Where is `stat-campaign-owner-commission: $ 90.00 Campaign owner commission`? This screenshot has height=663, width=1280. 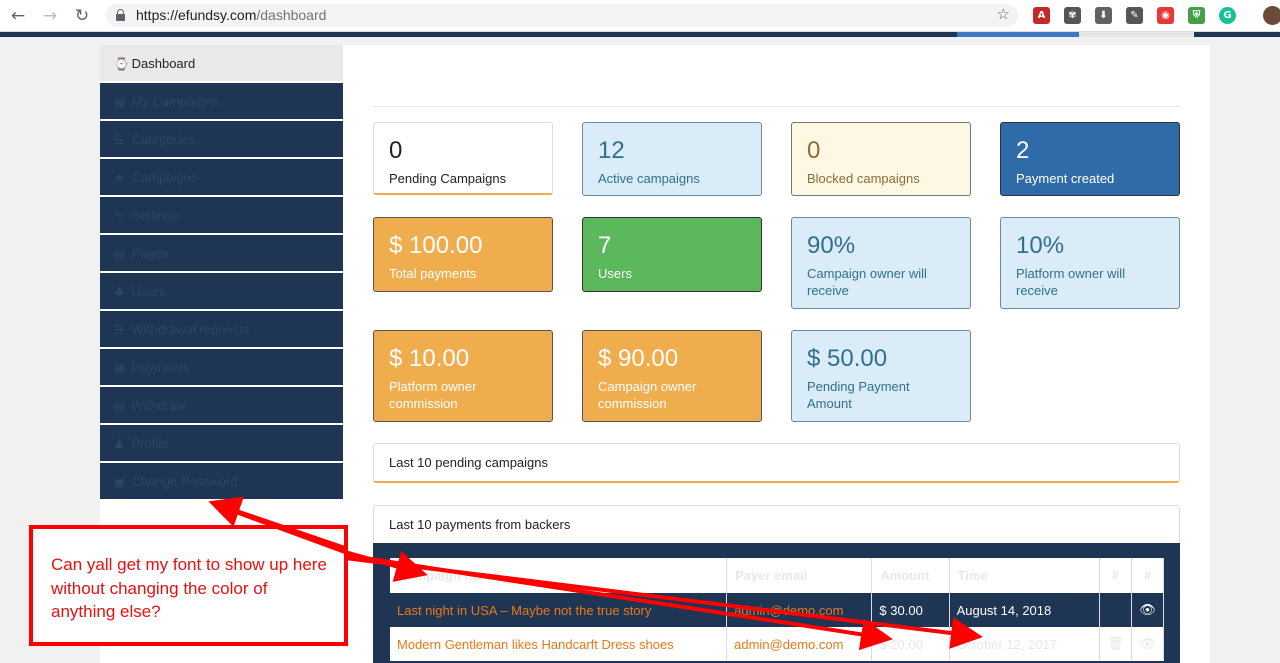
stat-campaign-owner-commission: $ 90.00 Campaign owner commission is located at coordinates (672, 376).